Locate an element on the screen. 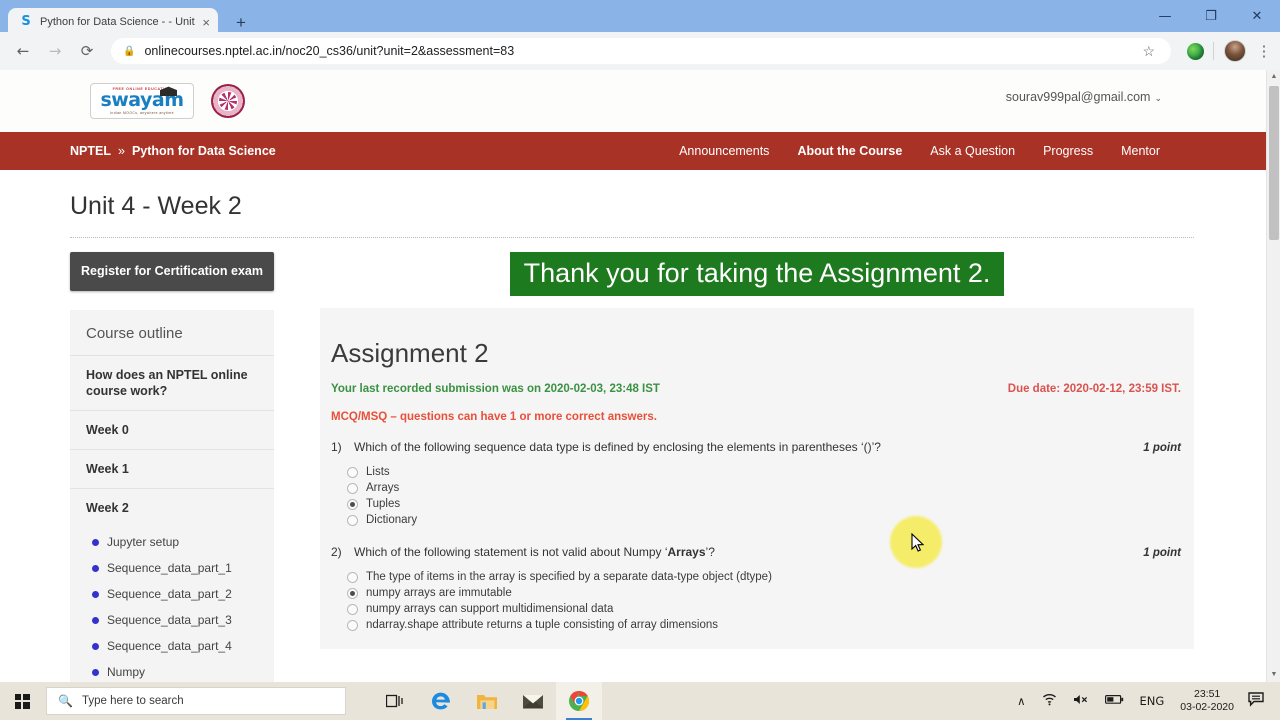  reload-icon: ⟳ is located at coordinates (87, 51).